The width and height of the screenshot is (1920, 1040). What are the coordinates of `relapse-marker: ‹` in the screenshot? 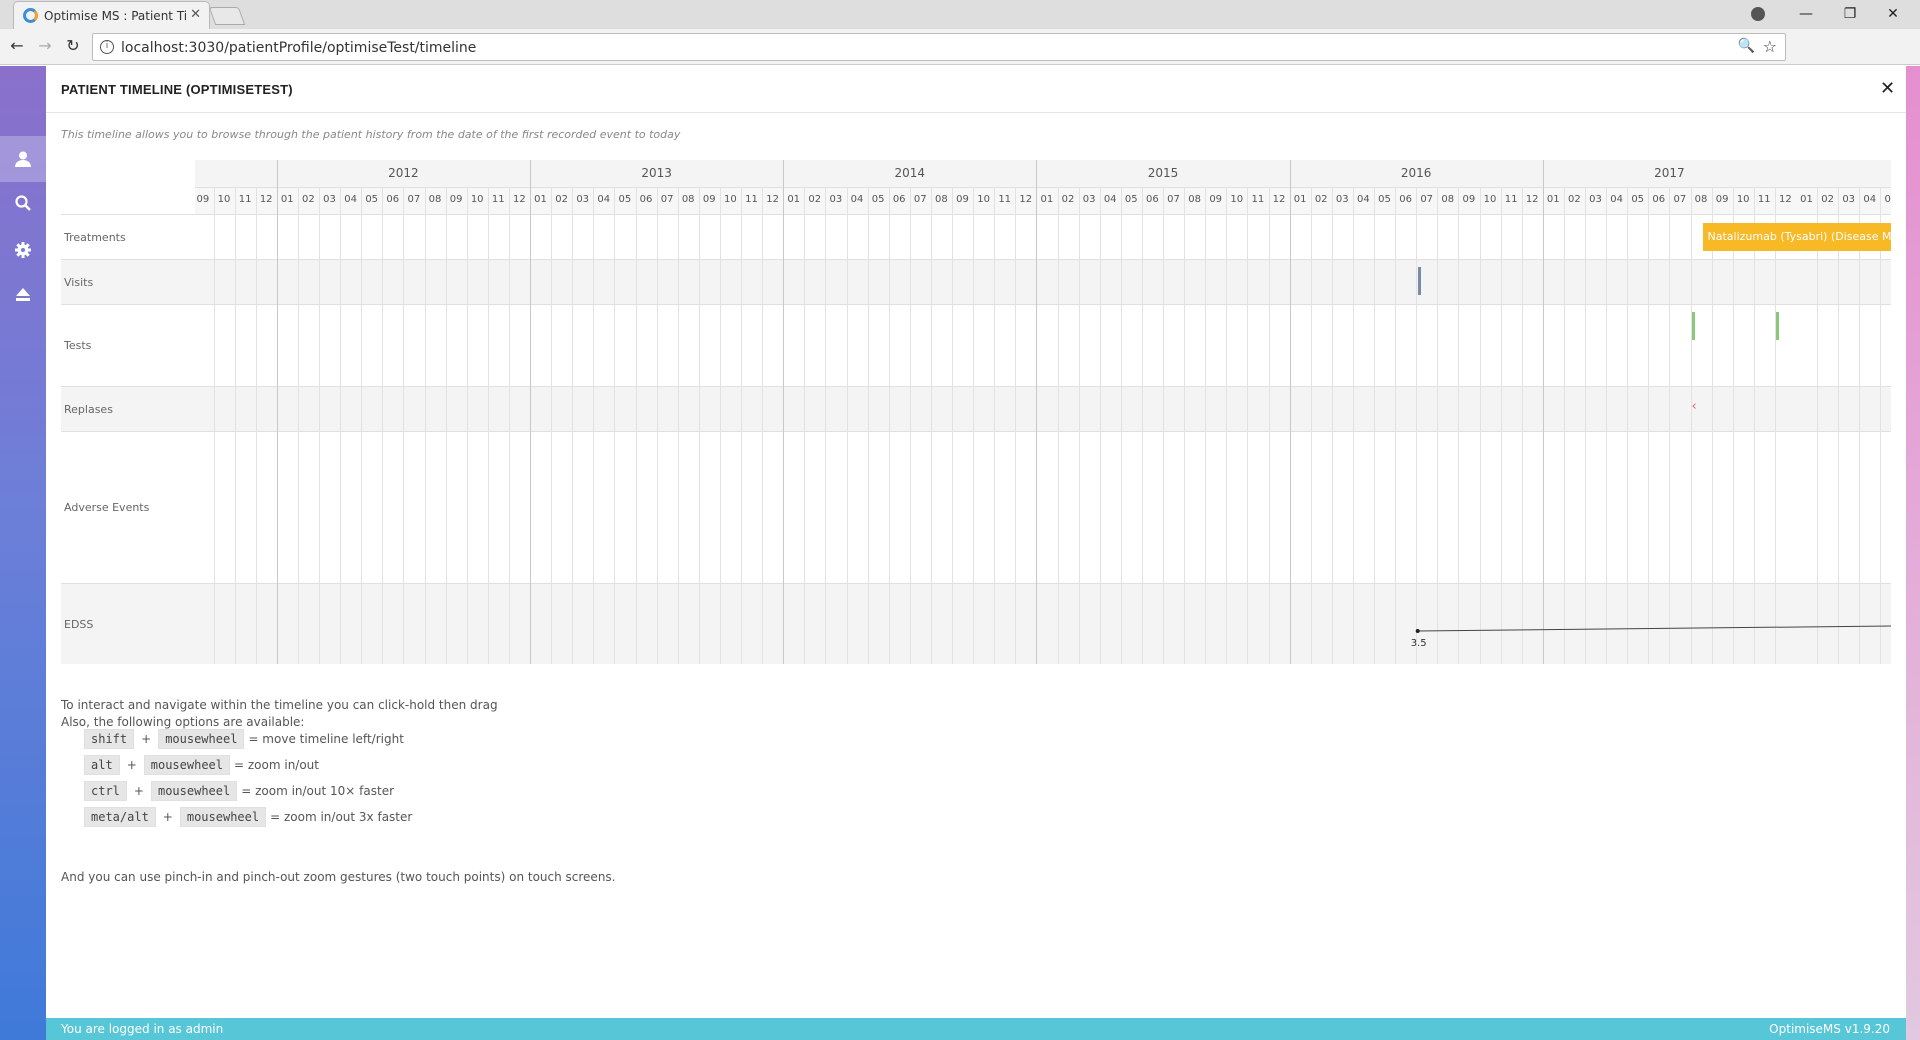 It's located at (1694, 406).